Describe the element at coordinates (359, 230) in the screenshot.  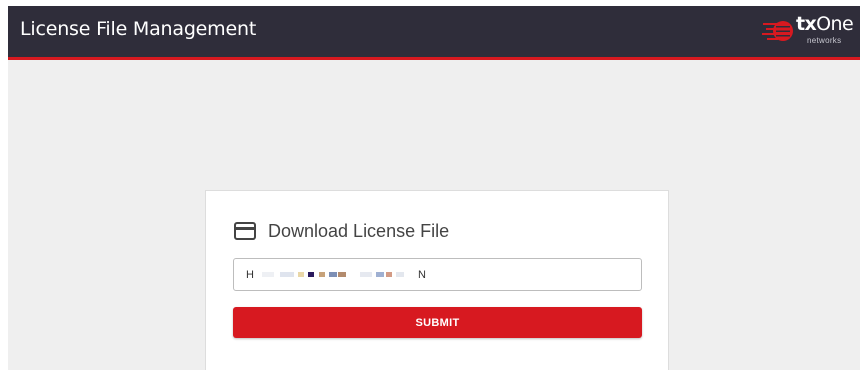
I see `card-title: Download License File` at that location.